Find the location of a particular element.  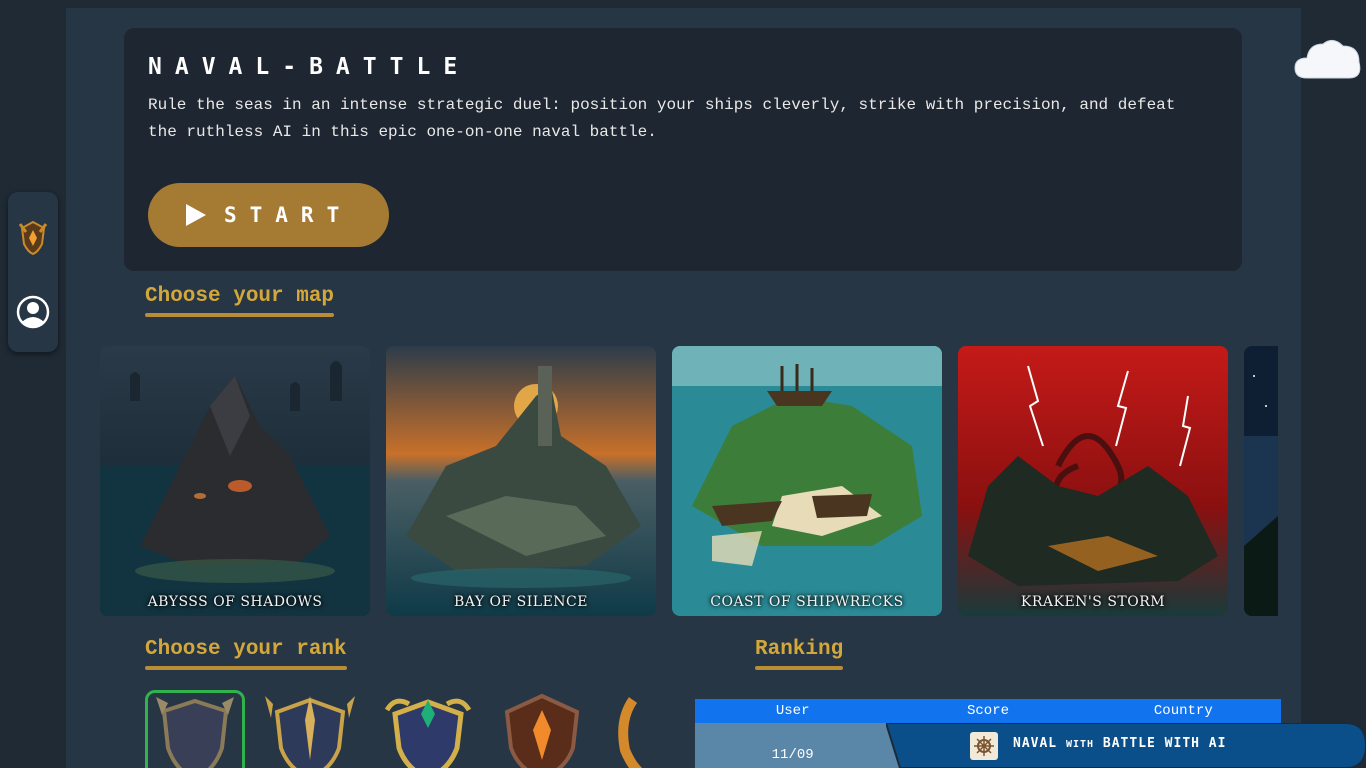

sidebar-profile-button is located at coordinates (33, 312).